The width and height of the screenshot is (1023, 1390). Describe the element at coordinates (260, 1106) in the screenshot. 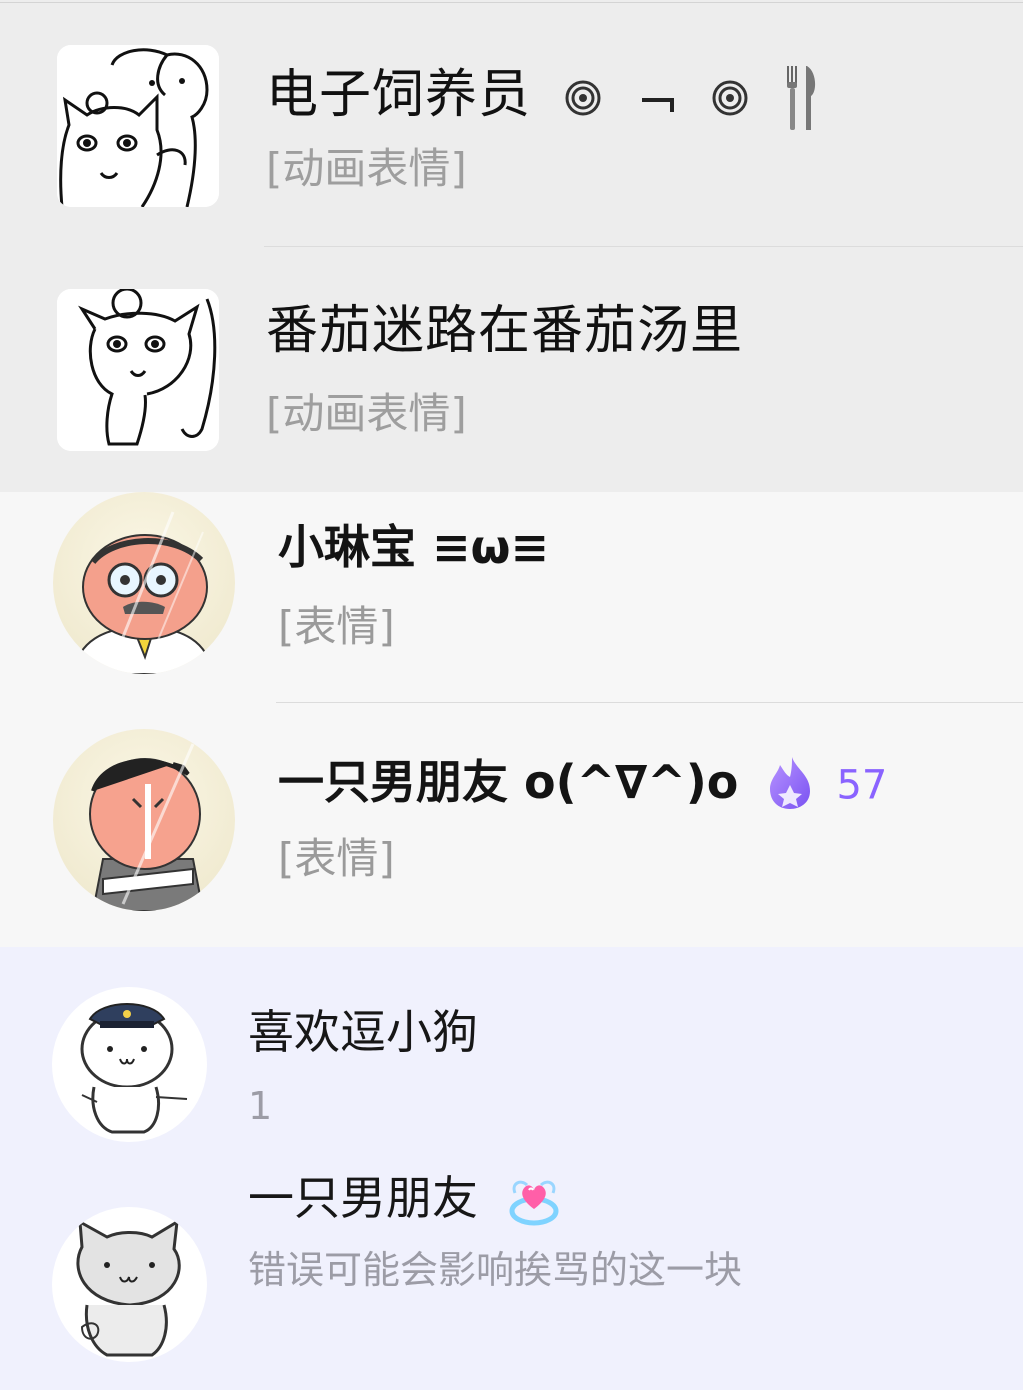

I see `chat-preview: 1` at that location.